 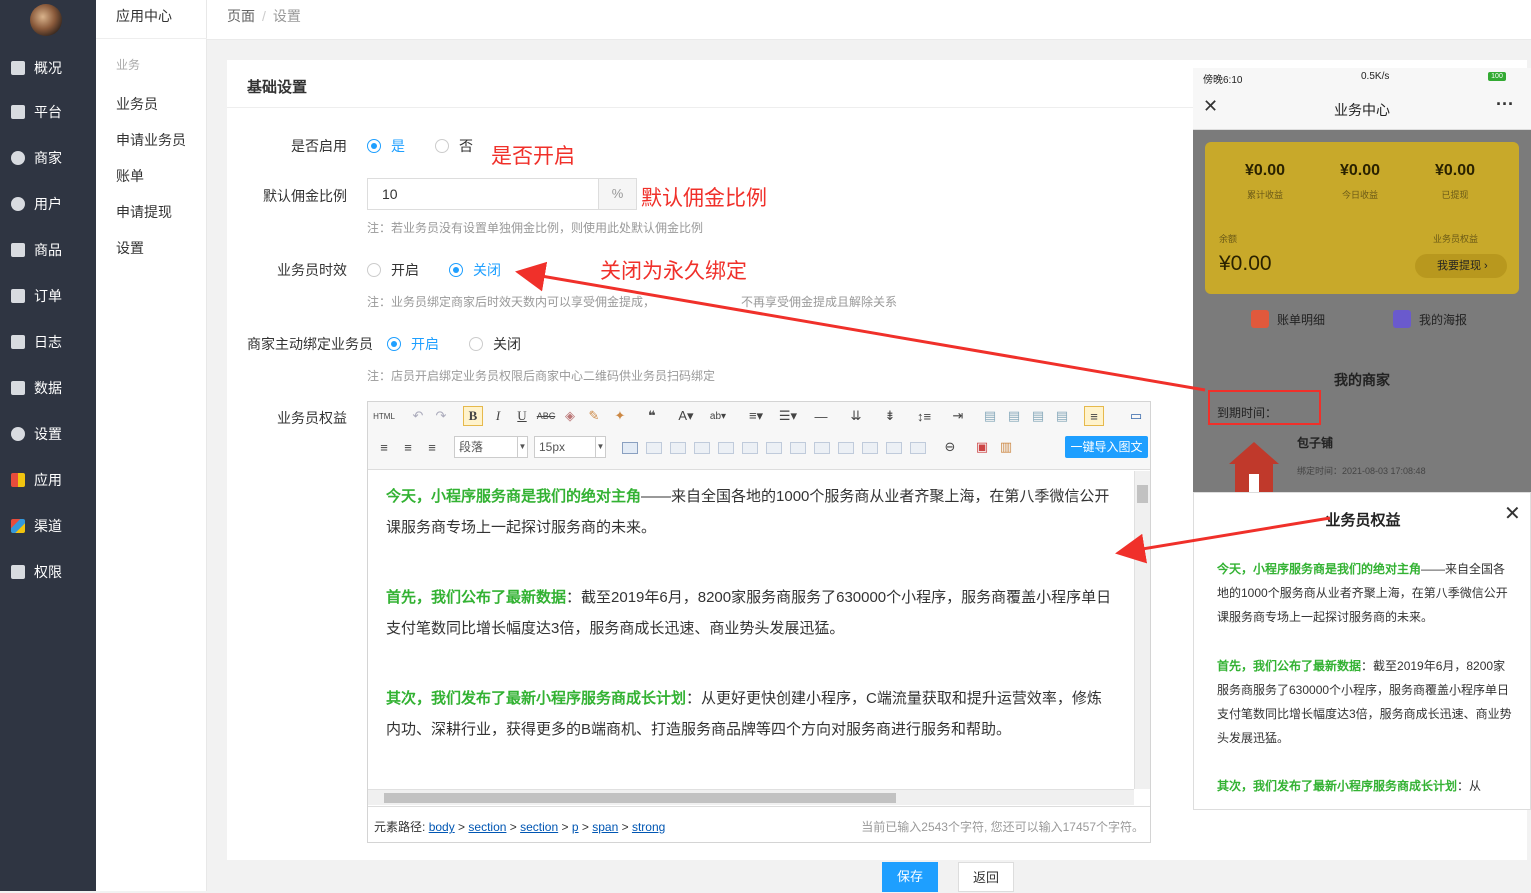 What do you see at coordinates (654, 448) in the screenshot?
I see `delete-table-icon` at bounding box center [654, 448].